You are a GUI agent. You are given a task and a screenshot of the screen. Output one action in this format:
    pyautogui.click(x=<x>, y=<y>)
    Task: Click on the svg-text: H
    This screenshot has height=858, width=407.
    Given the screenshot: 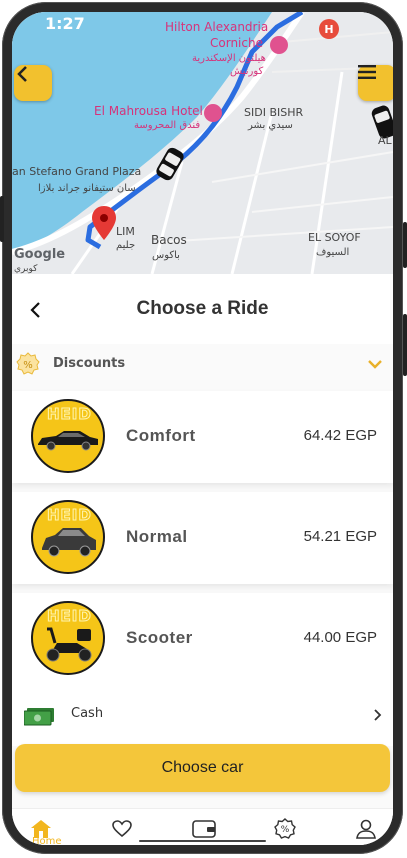 What is the action you would take?
    pyautogui.click(x=328, y=29)
    